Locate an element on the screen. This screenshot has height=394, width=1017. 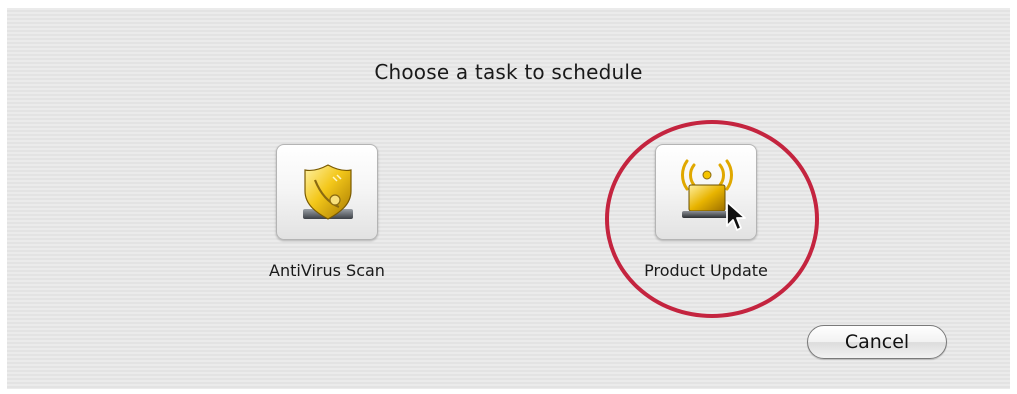
dialog-title: Choose a task to schedule is located at coordinates (508, 72).